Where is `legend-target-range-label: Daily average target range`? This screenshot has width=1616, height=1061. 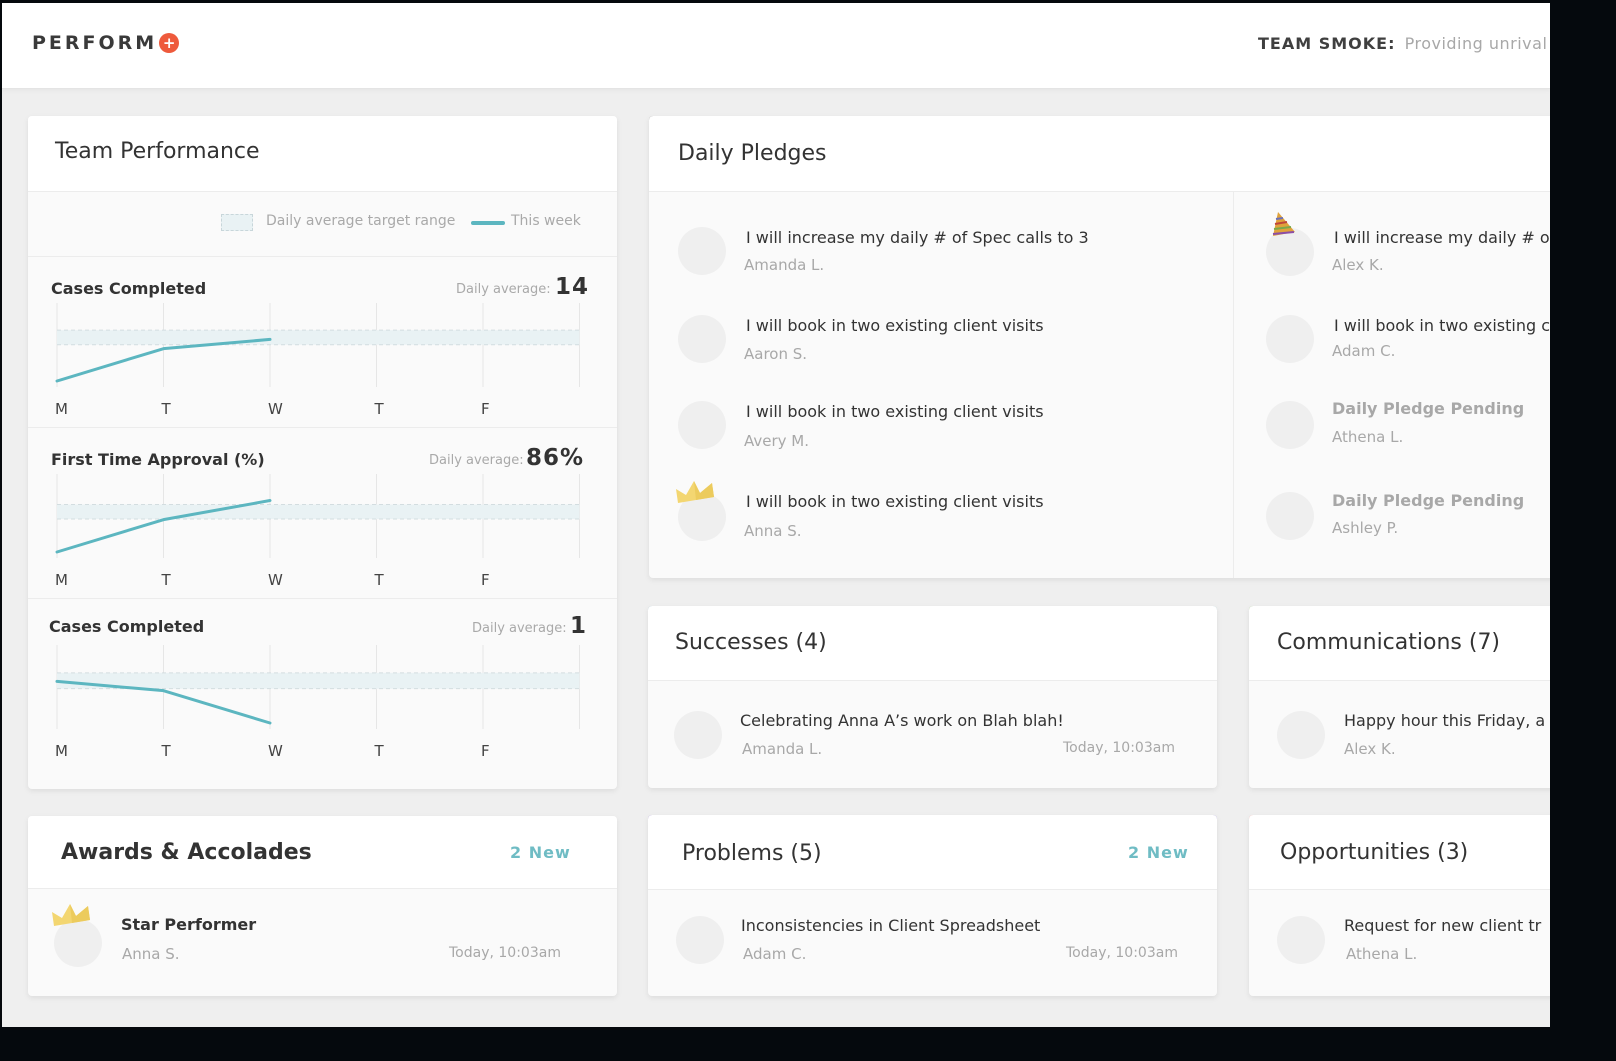 legend-target-range-label: Daily average target range is located at coordinates (361, 221).